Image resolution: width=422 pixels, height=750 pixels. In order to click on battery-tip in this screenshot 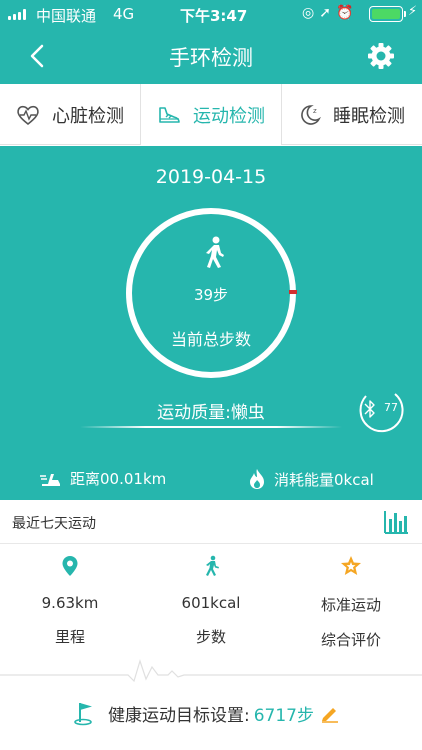, I will do `click(405, 14)`.